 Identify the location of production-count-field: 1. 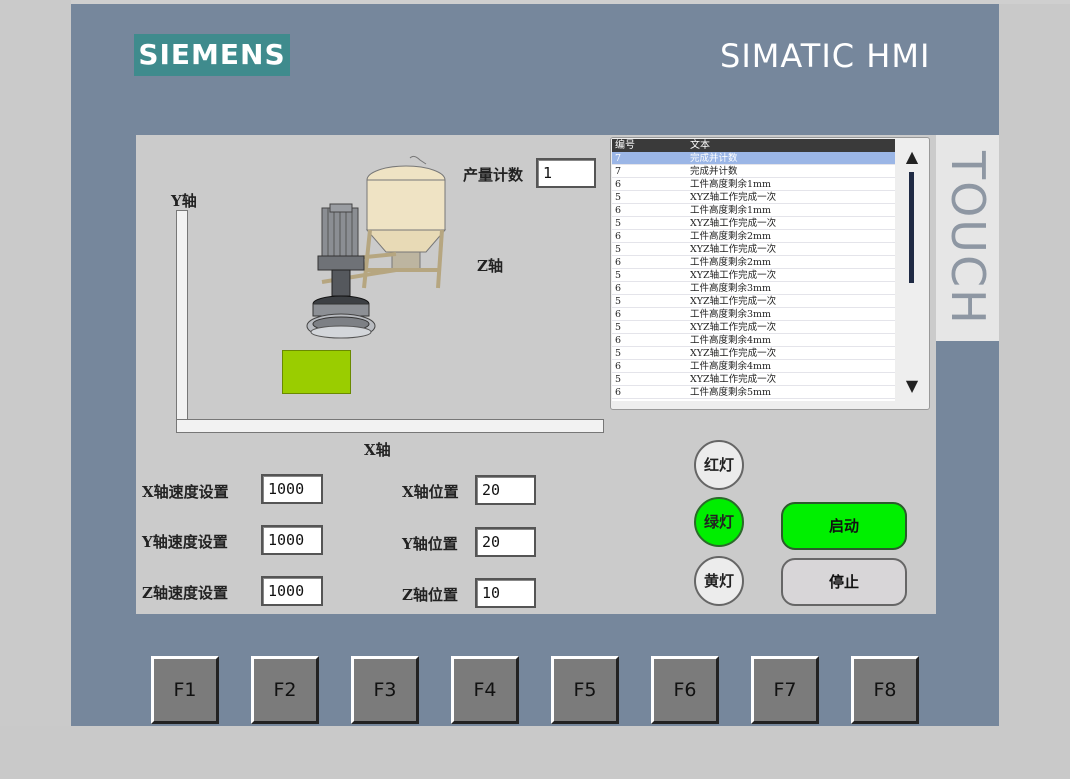
(566, 173).